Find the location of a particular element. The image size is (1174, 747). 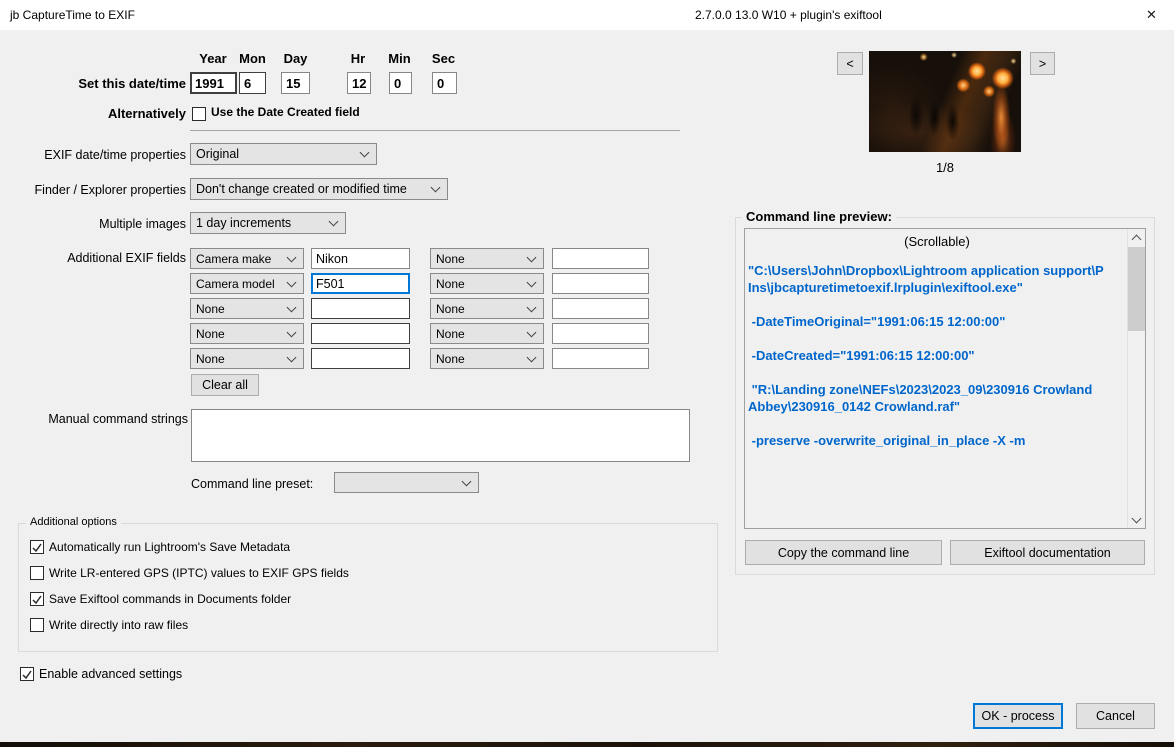

exif-field-value-r2: None is located at coordinates (450, 283).